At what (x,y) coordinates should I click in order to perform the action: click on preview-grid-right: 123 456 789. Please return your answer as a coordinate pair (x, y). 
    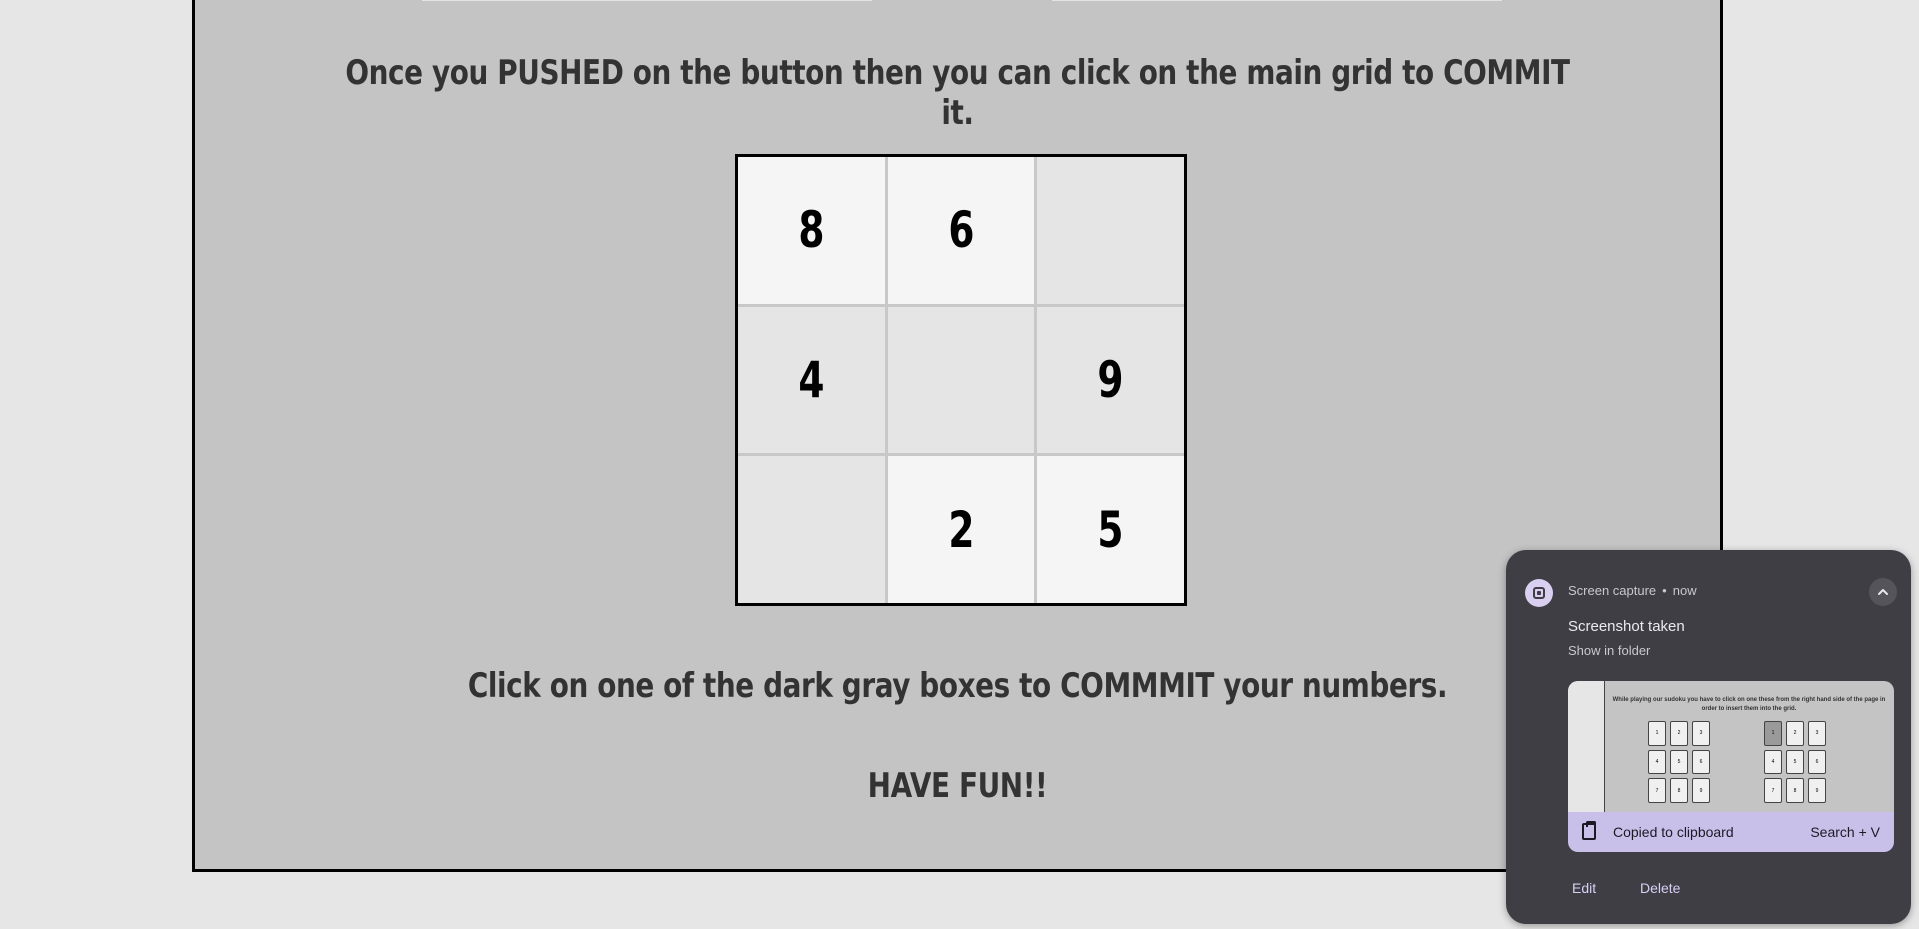
    Looking at the image, I should click on (1795, 762).